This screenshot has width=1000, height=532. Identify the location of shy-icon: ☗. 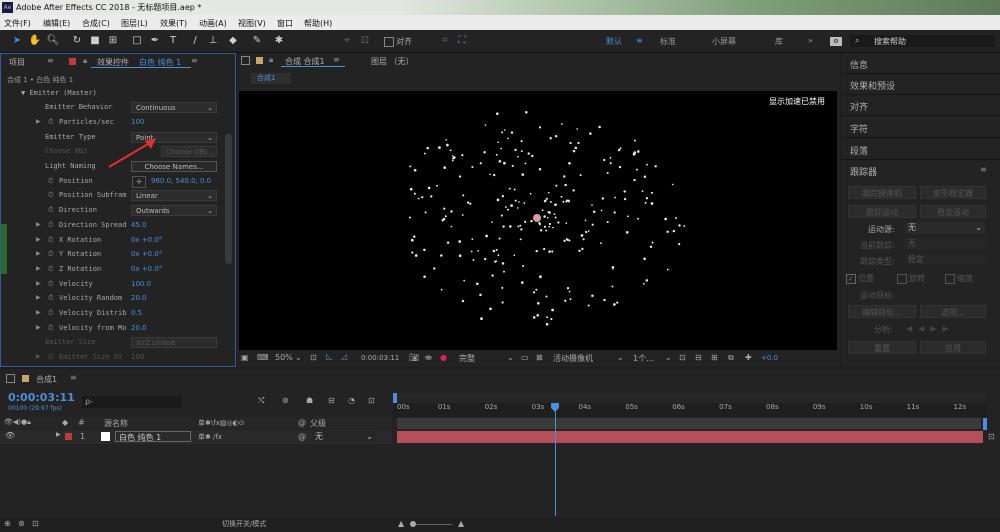
(309, 400).